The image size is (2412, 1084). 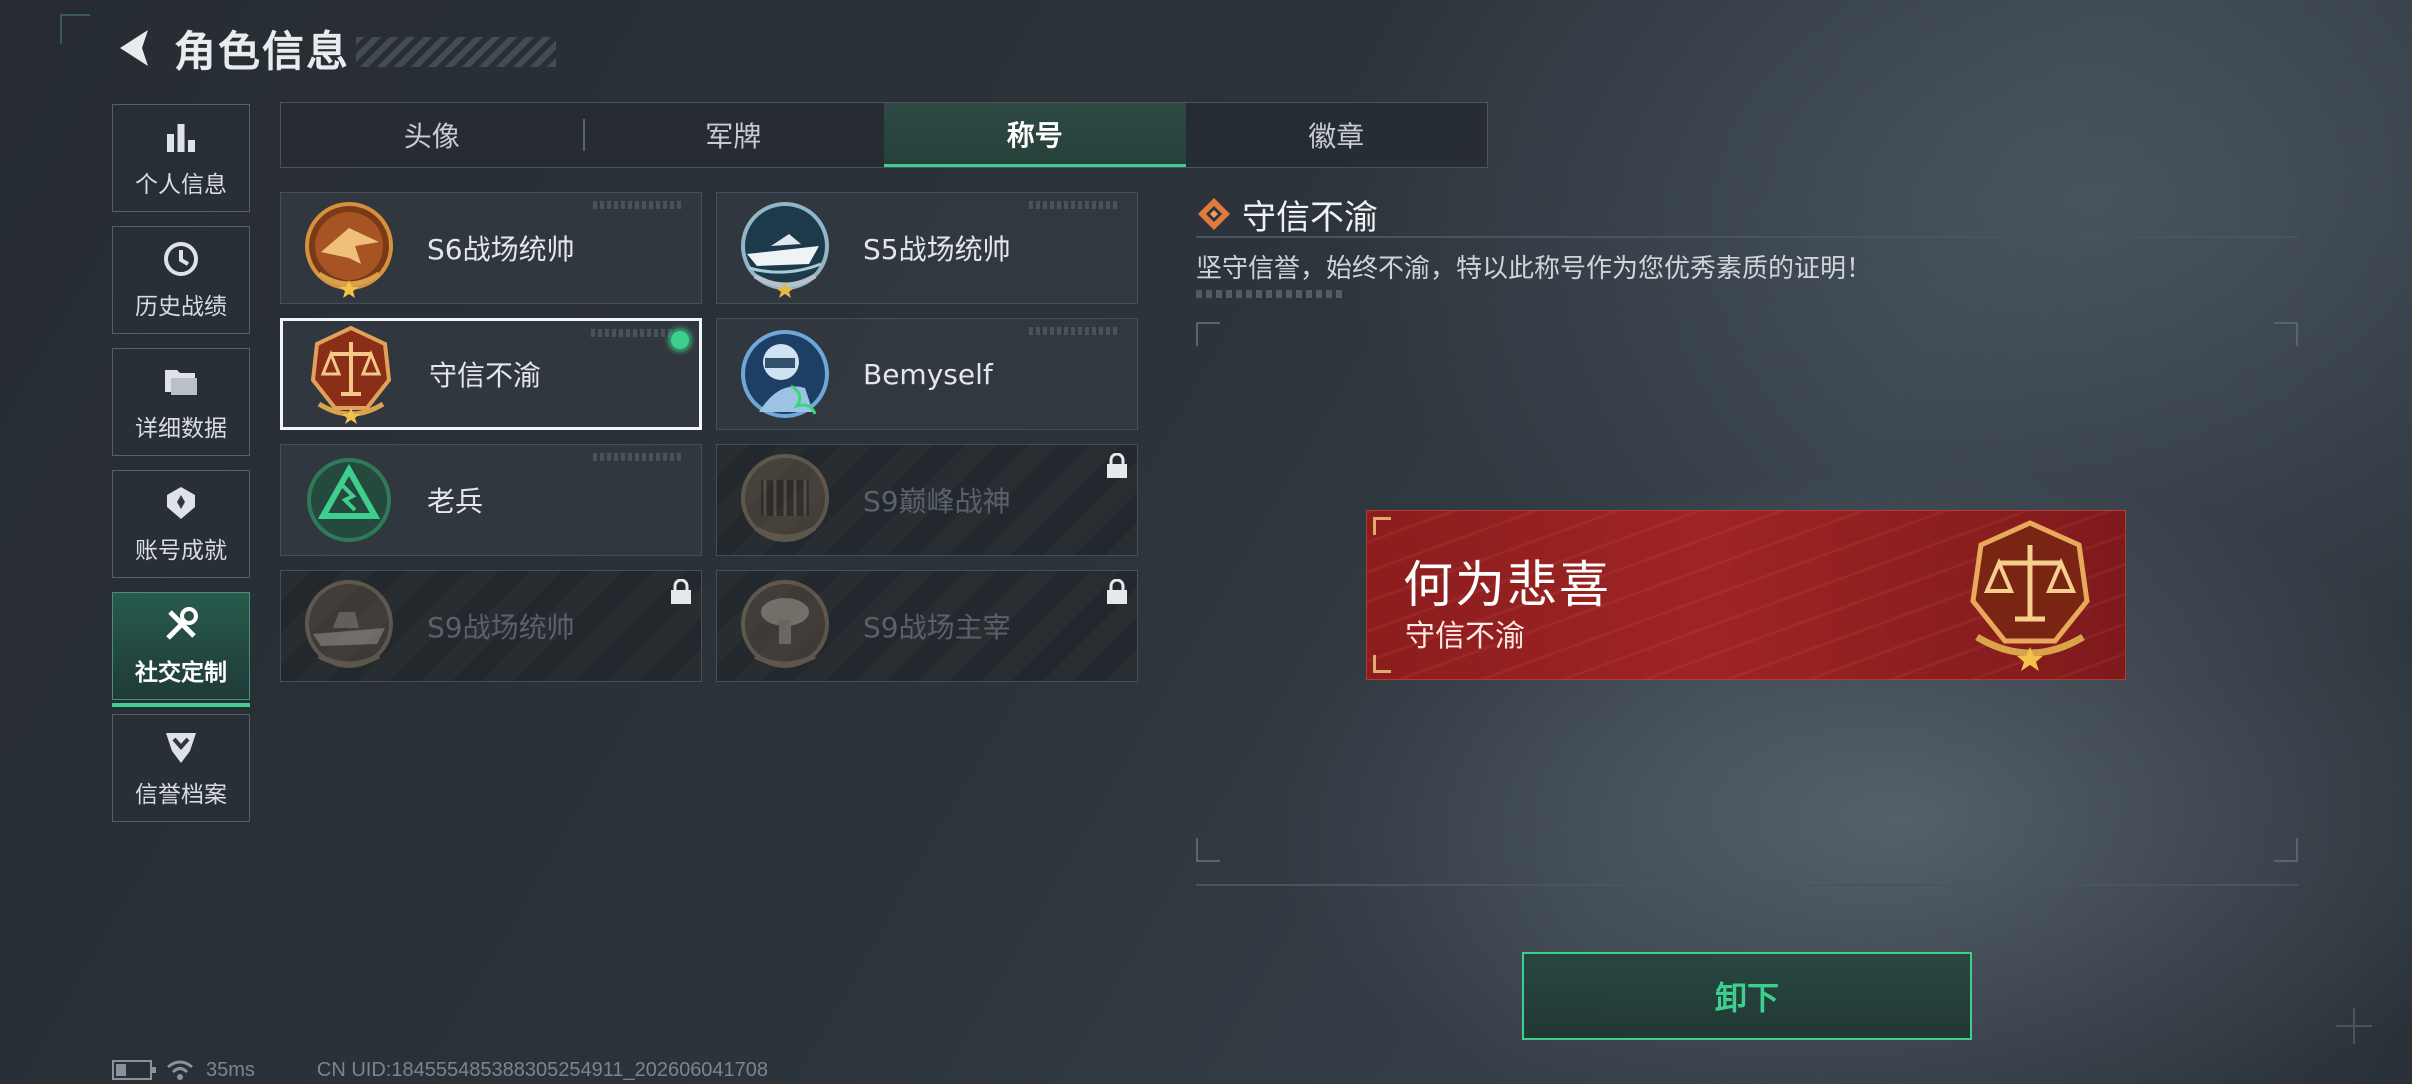 What do you see at coordinates (181, 185) in the screenshot?
I see `sidebar-item-label: 个人信息` at bounding box center [181, 185].